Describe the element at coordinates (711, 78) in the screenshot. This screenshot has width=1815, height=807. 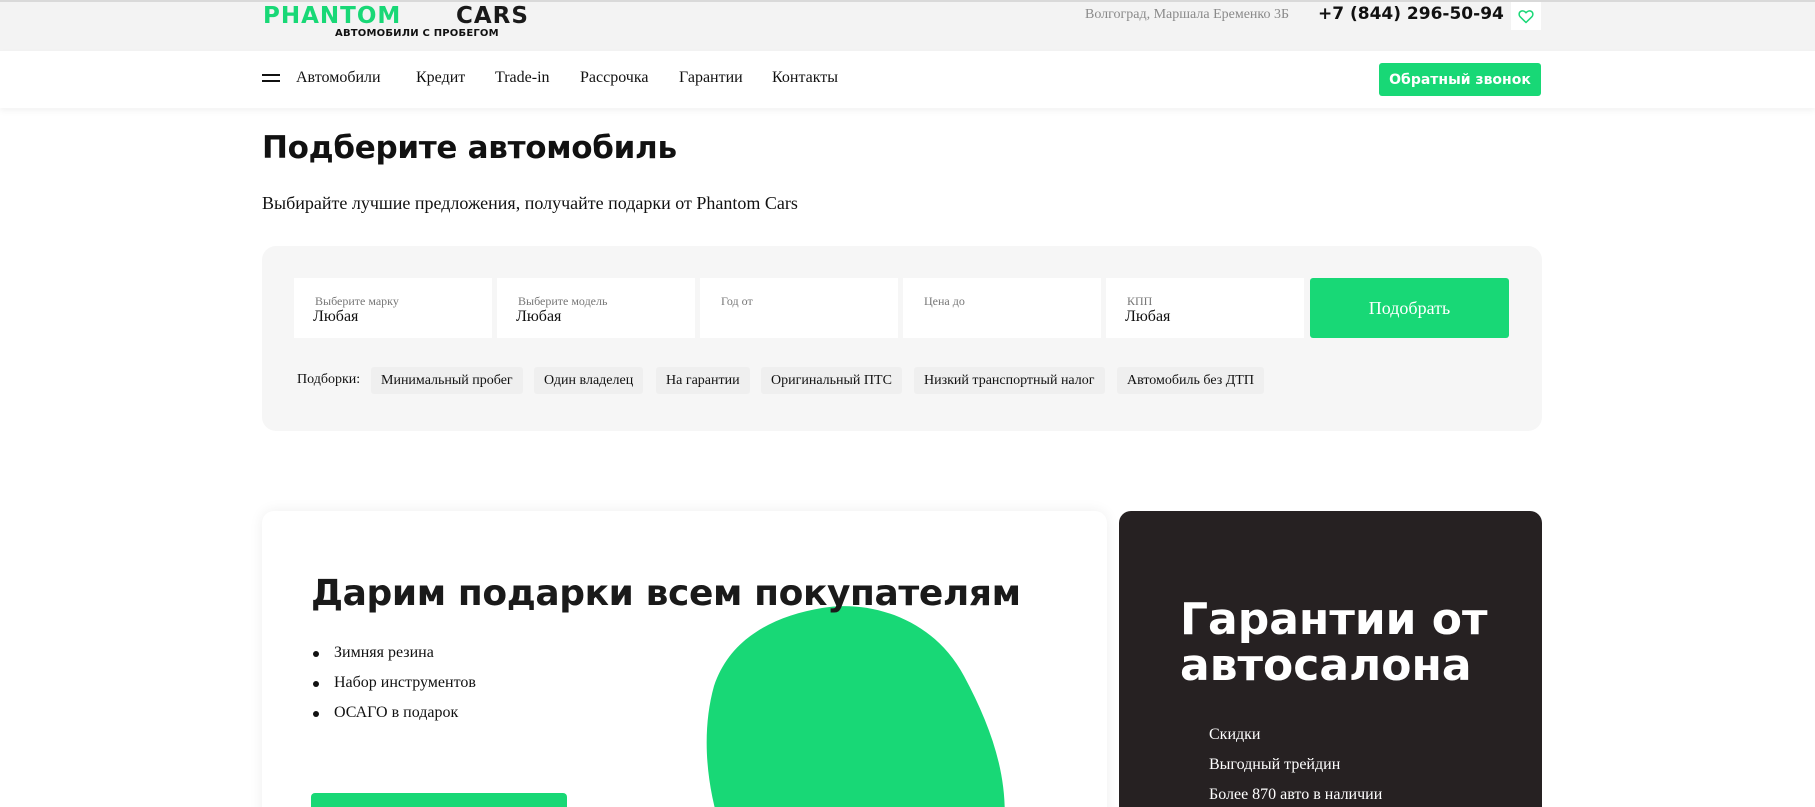
I see `nav-item-warranty: Гарантии` at that location.